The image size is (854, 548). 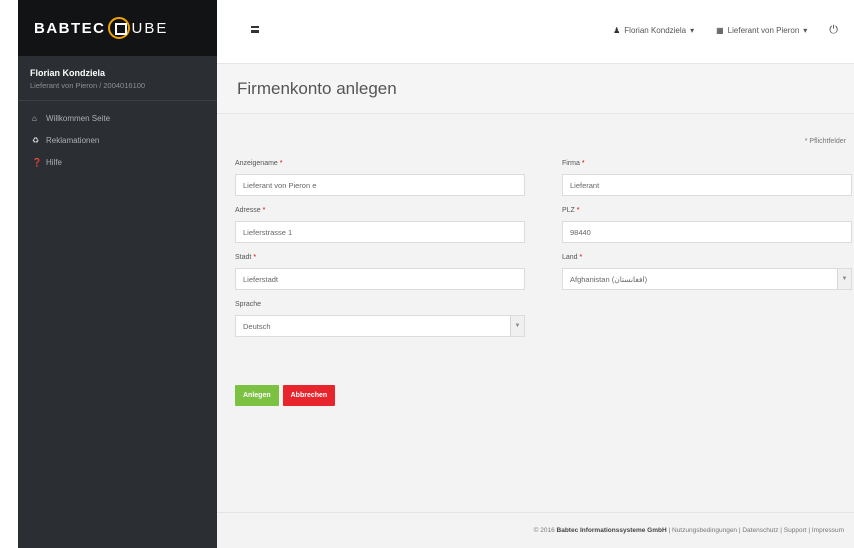 What do you see at coordinates (309, 395) in the screenshot?
I see `cancel-button: Abbrechen` at bounding box center [309, 395].